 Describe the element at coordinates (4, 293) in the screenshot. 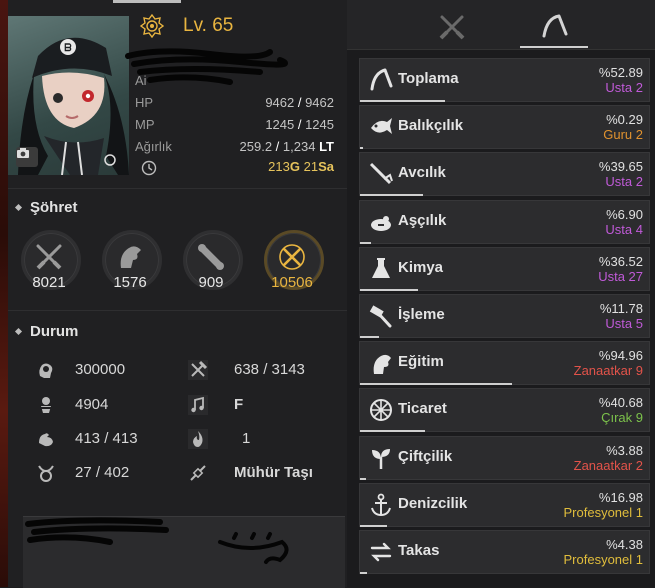

I see `background-edge` at that location.